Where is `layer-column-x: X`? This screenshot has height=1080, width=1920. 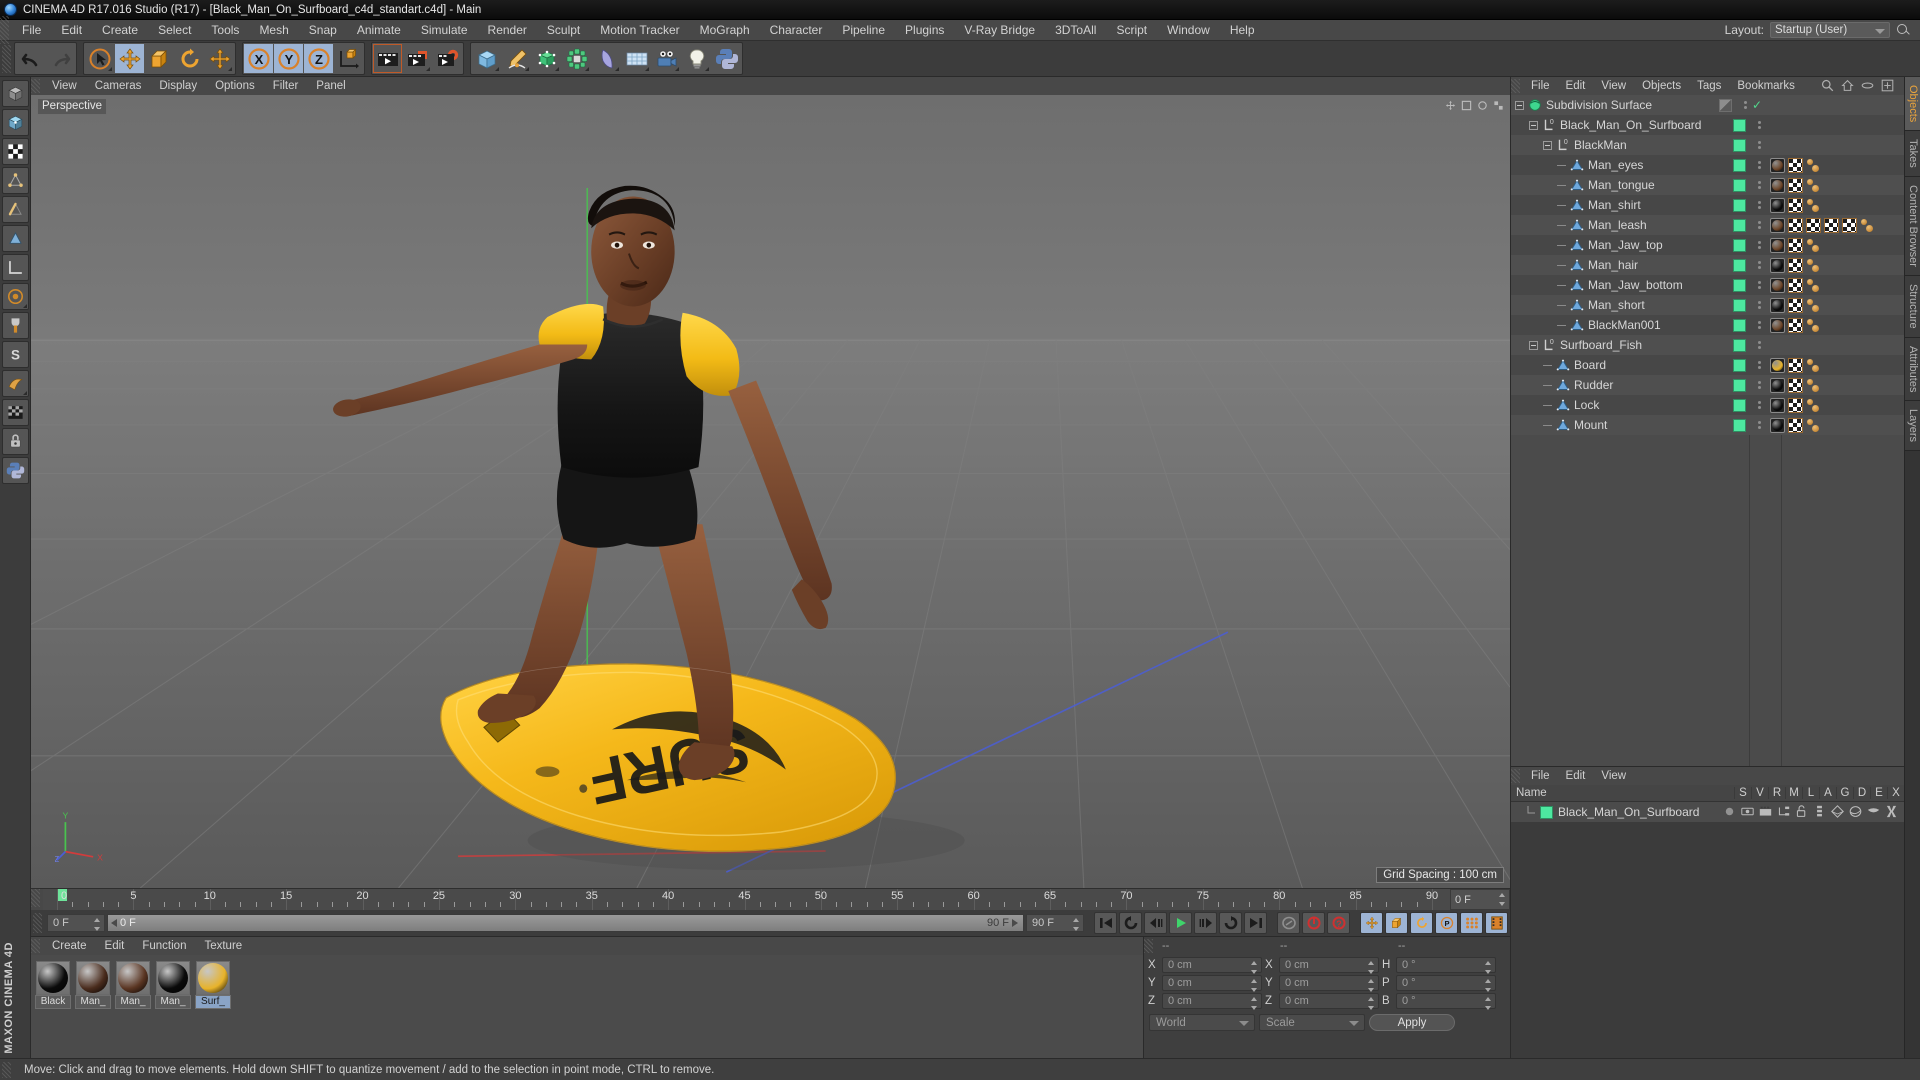 layer-column-x: X is located at coordinates (1895, 793).